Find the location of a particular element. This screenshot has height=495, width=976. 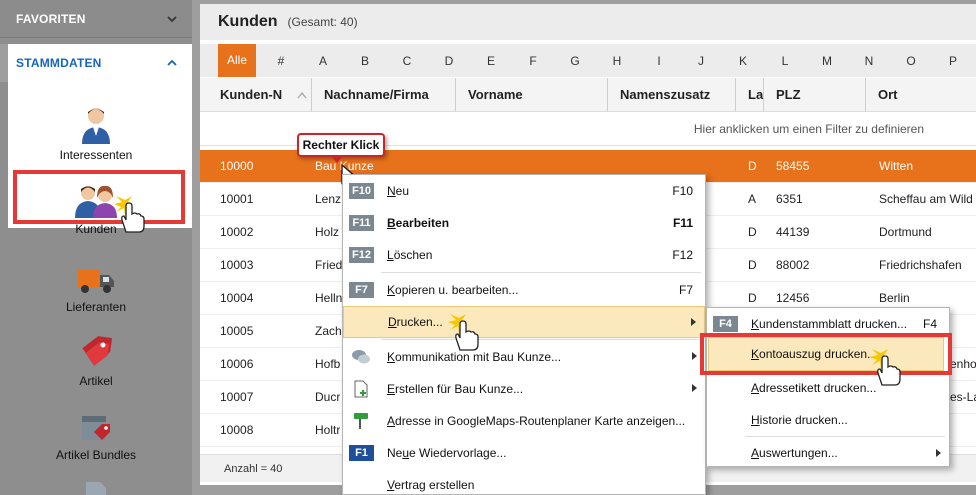

alpha-filter-c: C is located at coordinates (407, 61).